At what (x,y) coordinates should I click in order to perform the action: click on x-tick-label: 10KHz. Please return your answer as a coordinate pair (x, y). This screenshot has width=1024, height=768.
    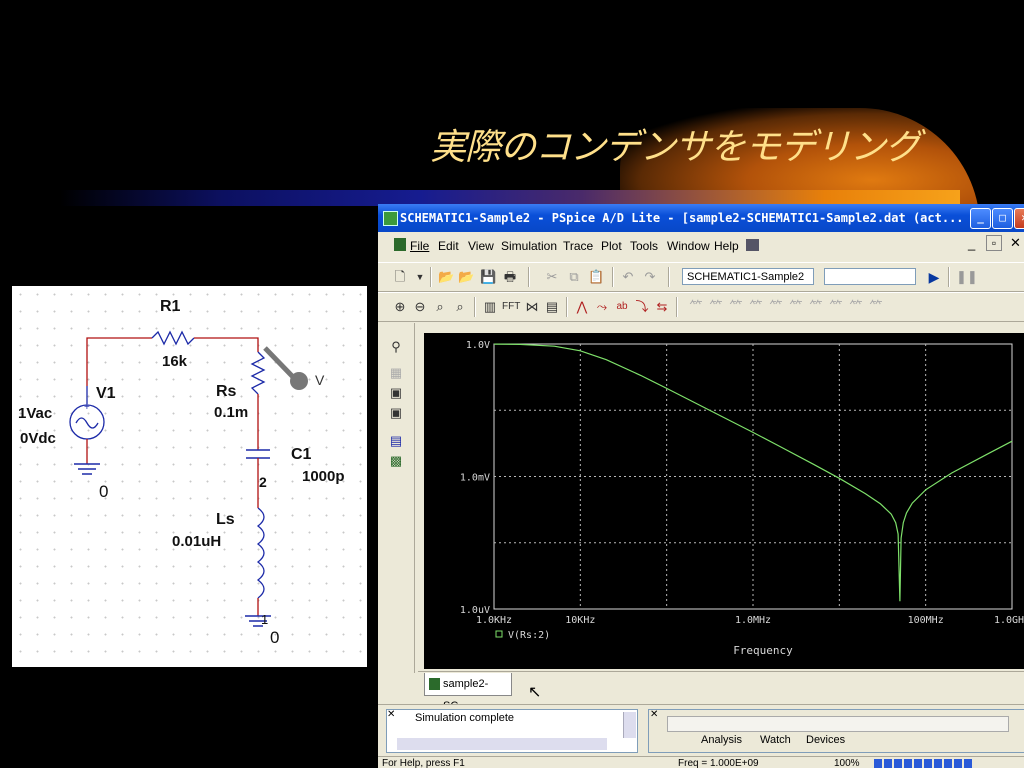
    Looking at the image, I should click on (580, 620).